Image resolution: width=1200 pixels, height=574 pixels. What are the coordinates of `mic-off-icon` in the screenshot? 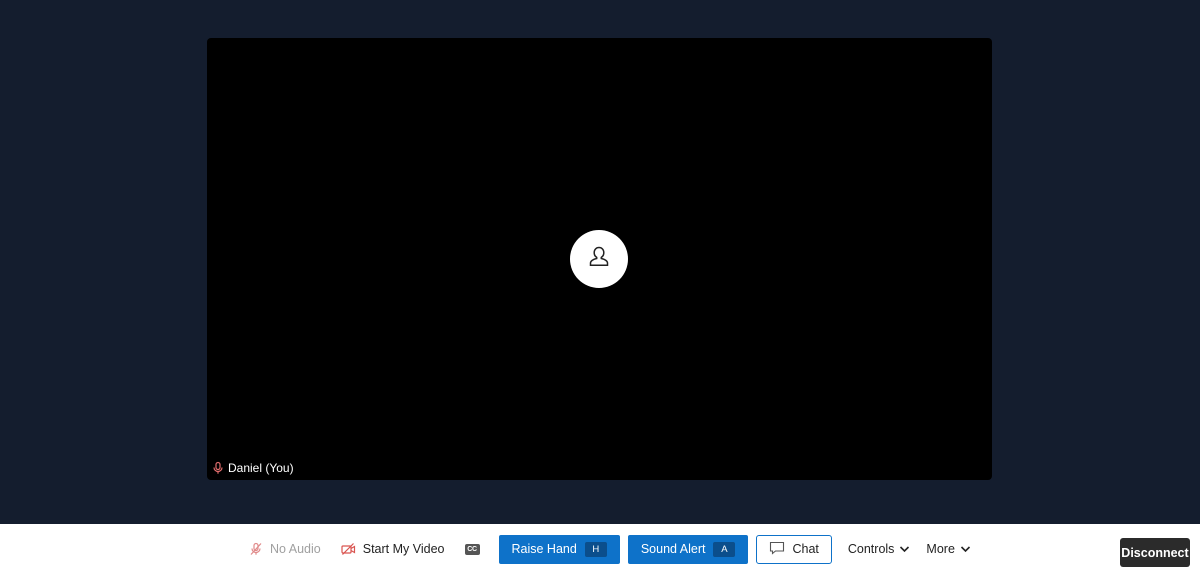 It's located at (256, 549).